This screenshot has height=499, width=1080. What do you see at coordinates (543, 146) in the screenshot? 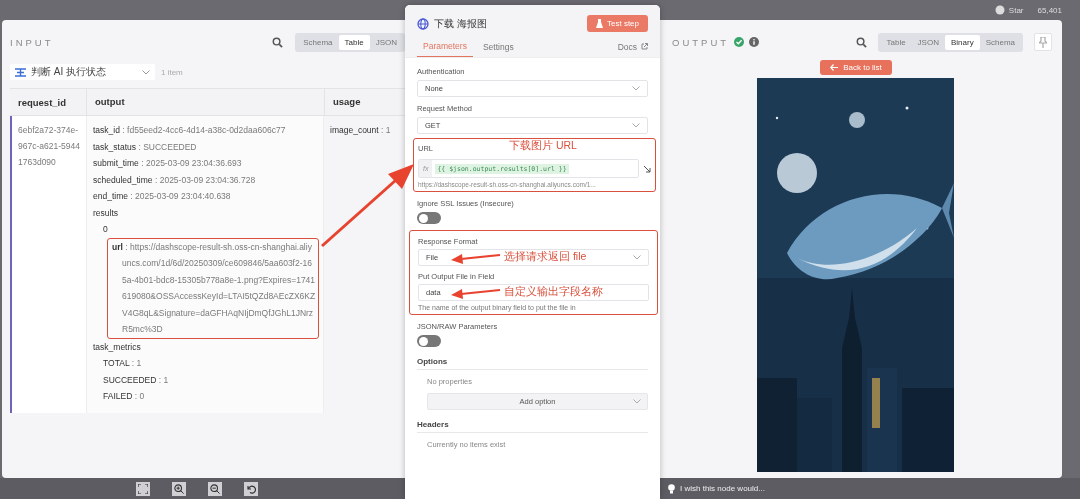
I see `annotation-text: 下载图片 URL` at bounding box center [543, 146].